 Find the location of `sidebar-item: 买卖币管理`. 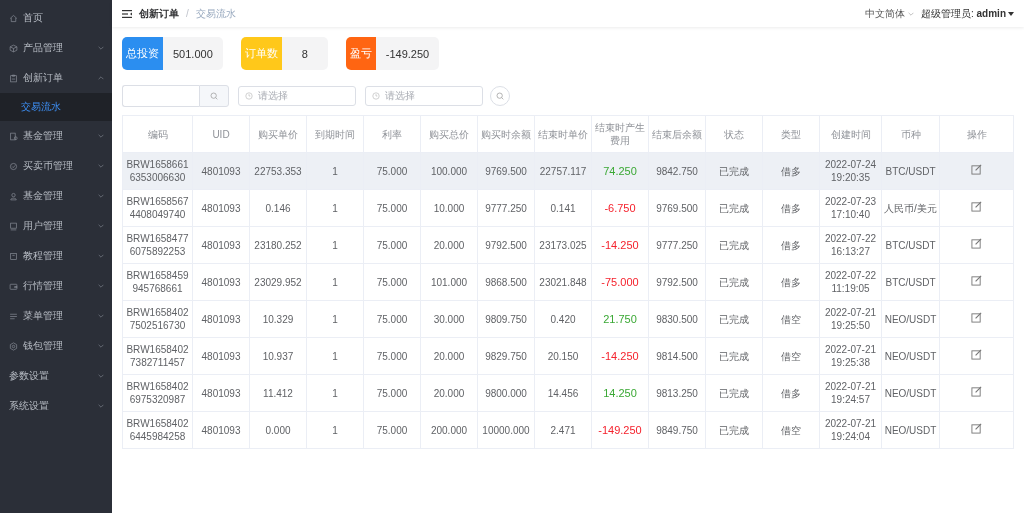

sidebar-item: 买卖币管理 is located at coordinates (56, 166).